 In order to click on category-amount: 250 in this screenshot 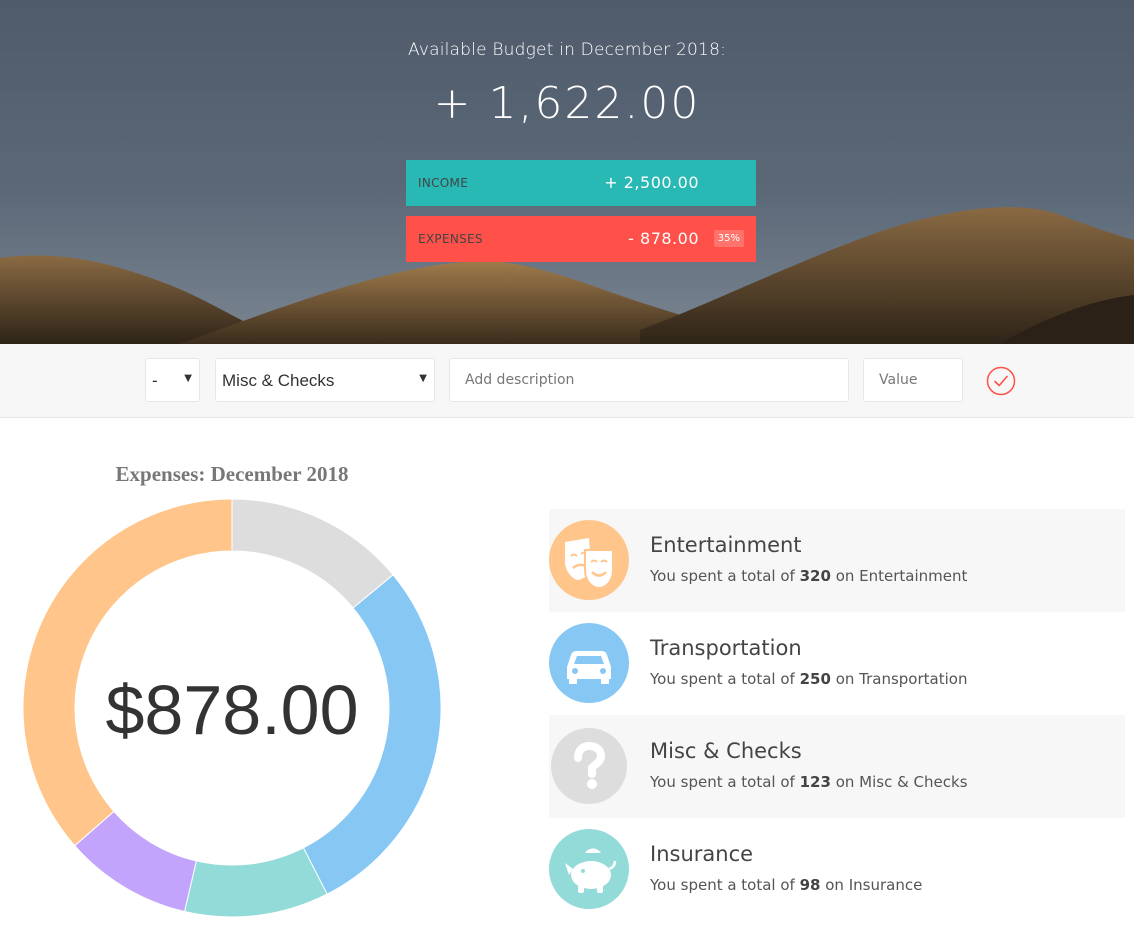, I will do `click(815, 679)`.